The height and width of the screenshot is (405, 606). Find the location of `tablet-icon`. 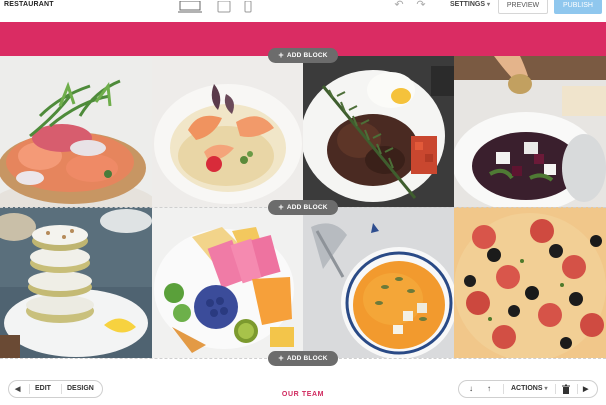

tablet-icon is located at coordinates (224, 6).